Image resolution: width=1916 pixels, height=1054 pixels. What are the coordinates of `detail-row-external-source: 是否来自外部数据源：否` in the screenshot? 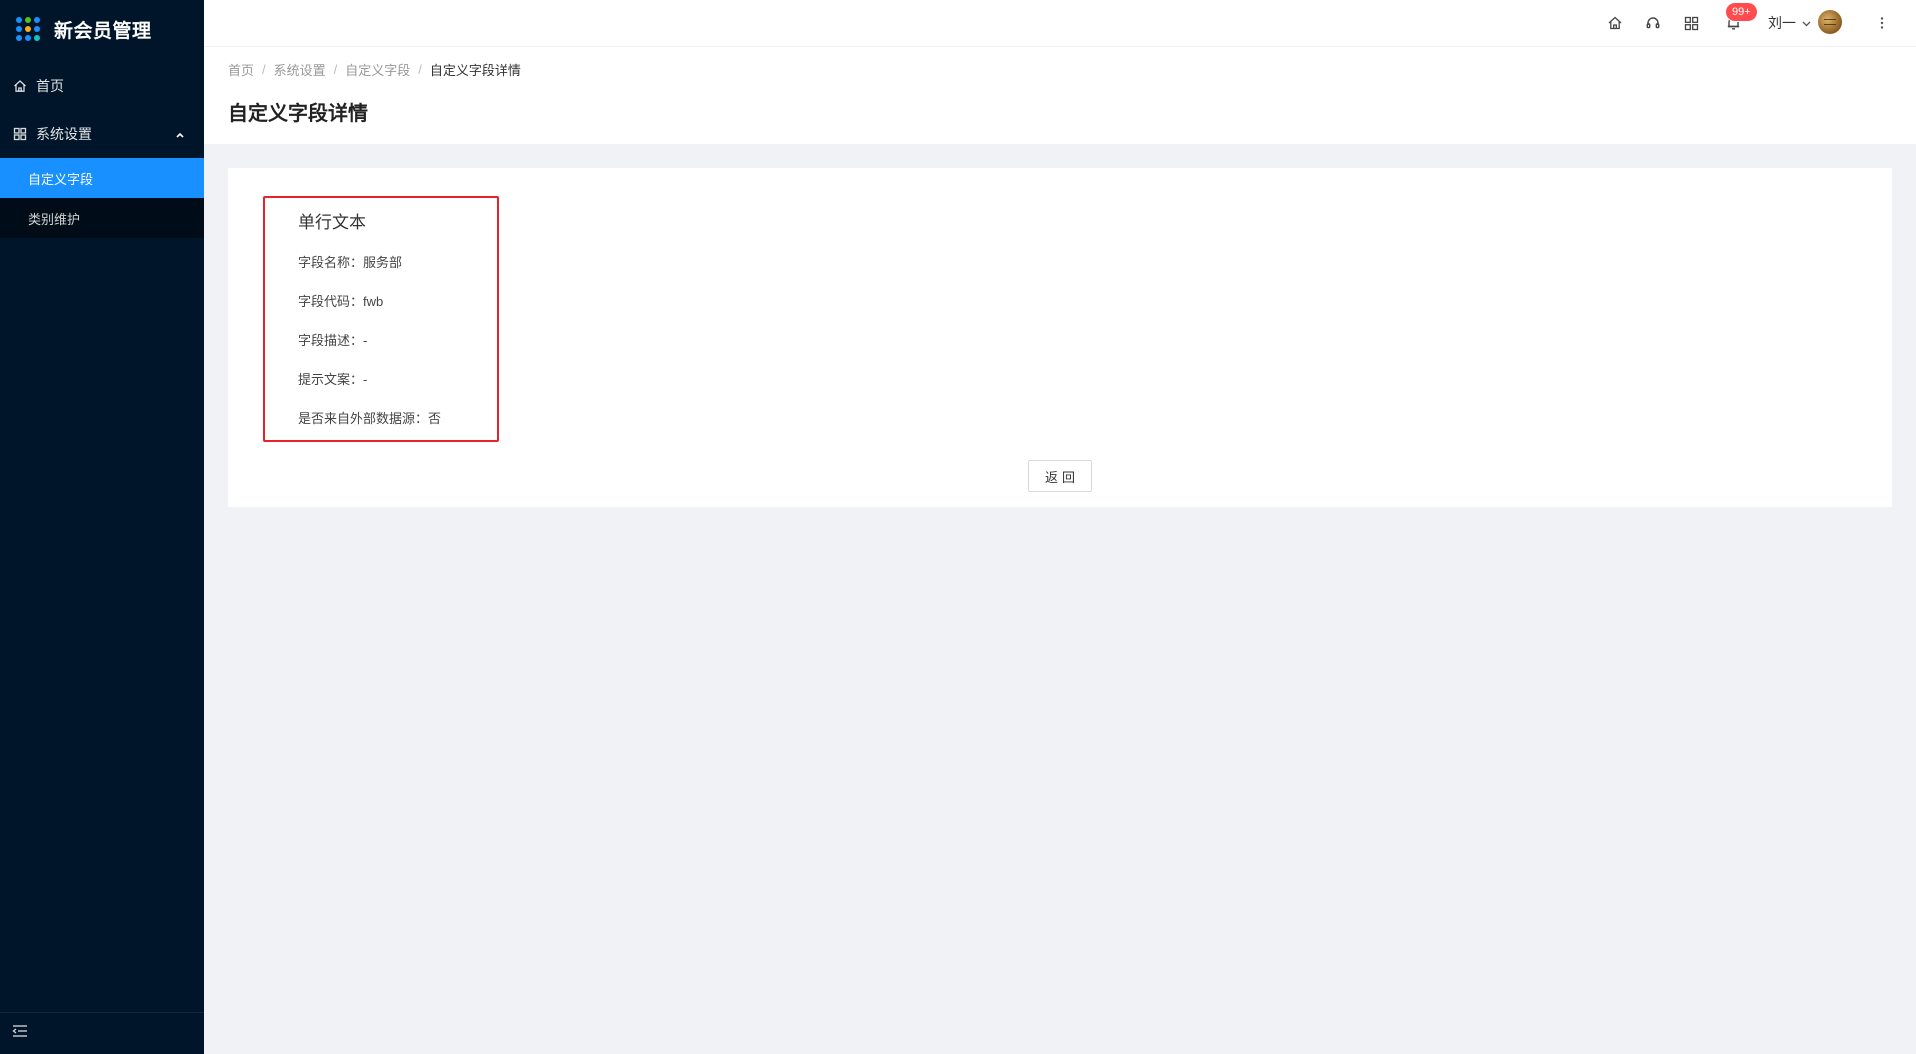 It's located at (369, 417).